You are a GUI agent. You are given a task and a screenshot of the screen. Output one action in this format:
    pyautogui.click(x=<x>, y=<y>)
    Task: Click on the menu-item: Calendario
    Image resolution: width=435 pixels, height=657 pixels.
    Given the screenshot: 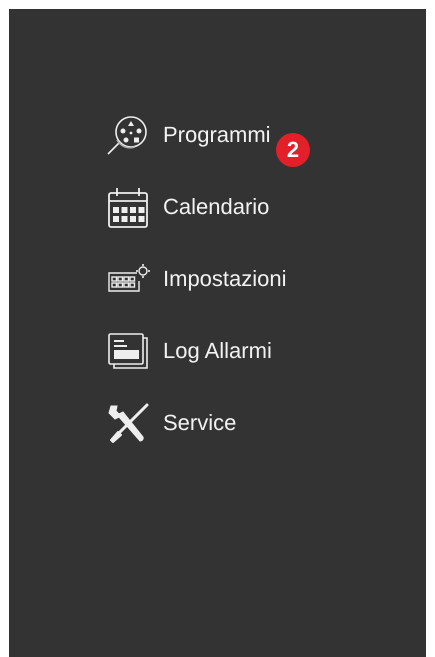 What is the action you would take?
    pyautogui.click(x=187, y=207)
    